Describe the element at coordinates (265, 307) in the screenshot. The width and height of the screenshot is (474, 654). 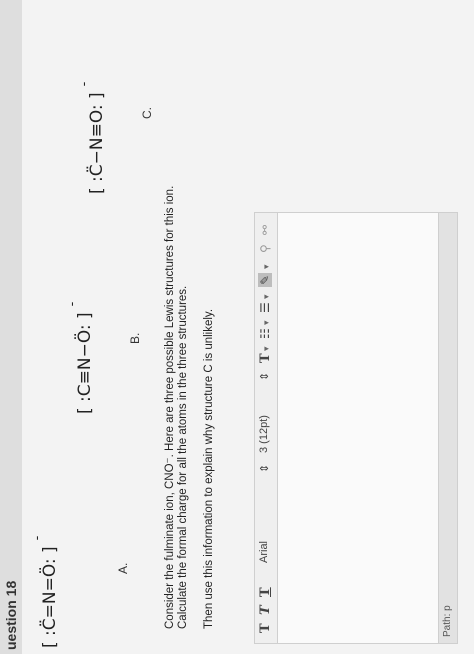
I see `numbered-list-icon: ☰` at that location.